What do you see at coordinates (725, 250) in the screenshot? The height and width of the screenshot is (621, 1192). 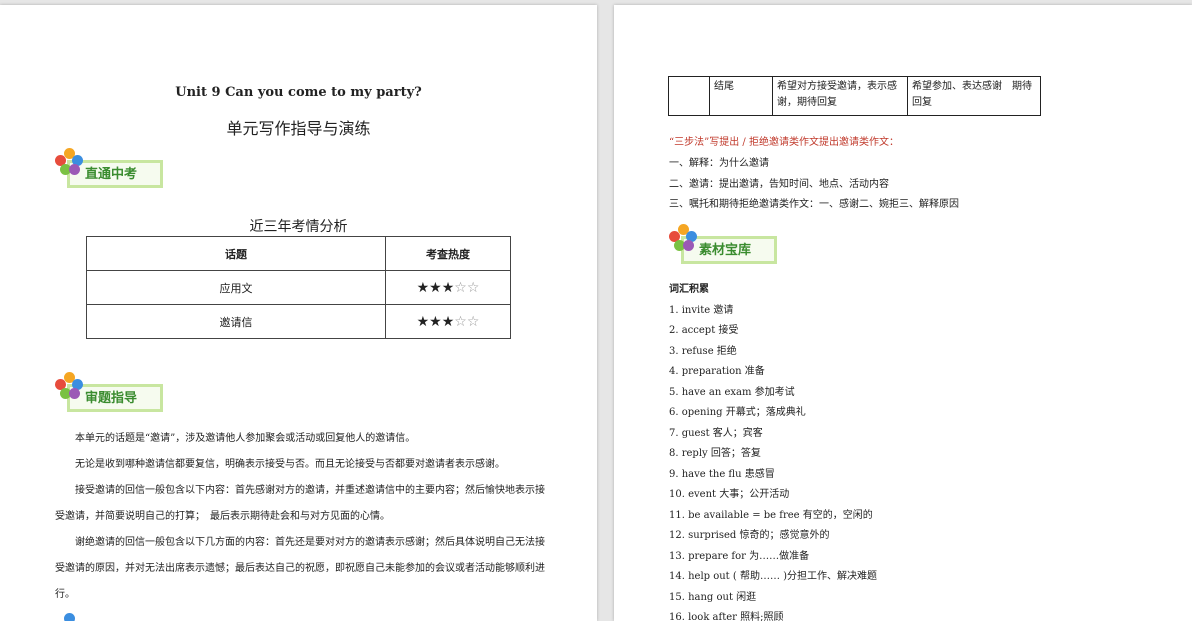 I see `badge-label: 素材宝库` at bounding box center [725, 250].